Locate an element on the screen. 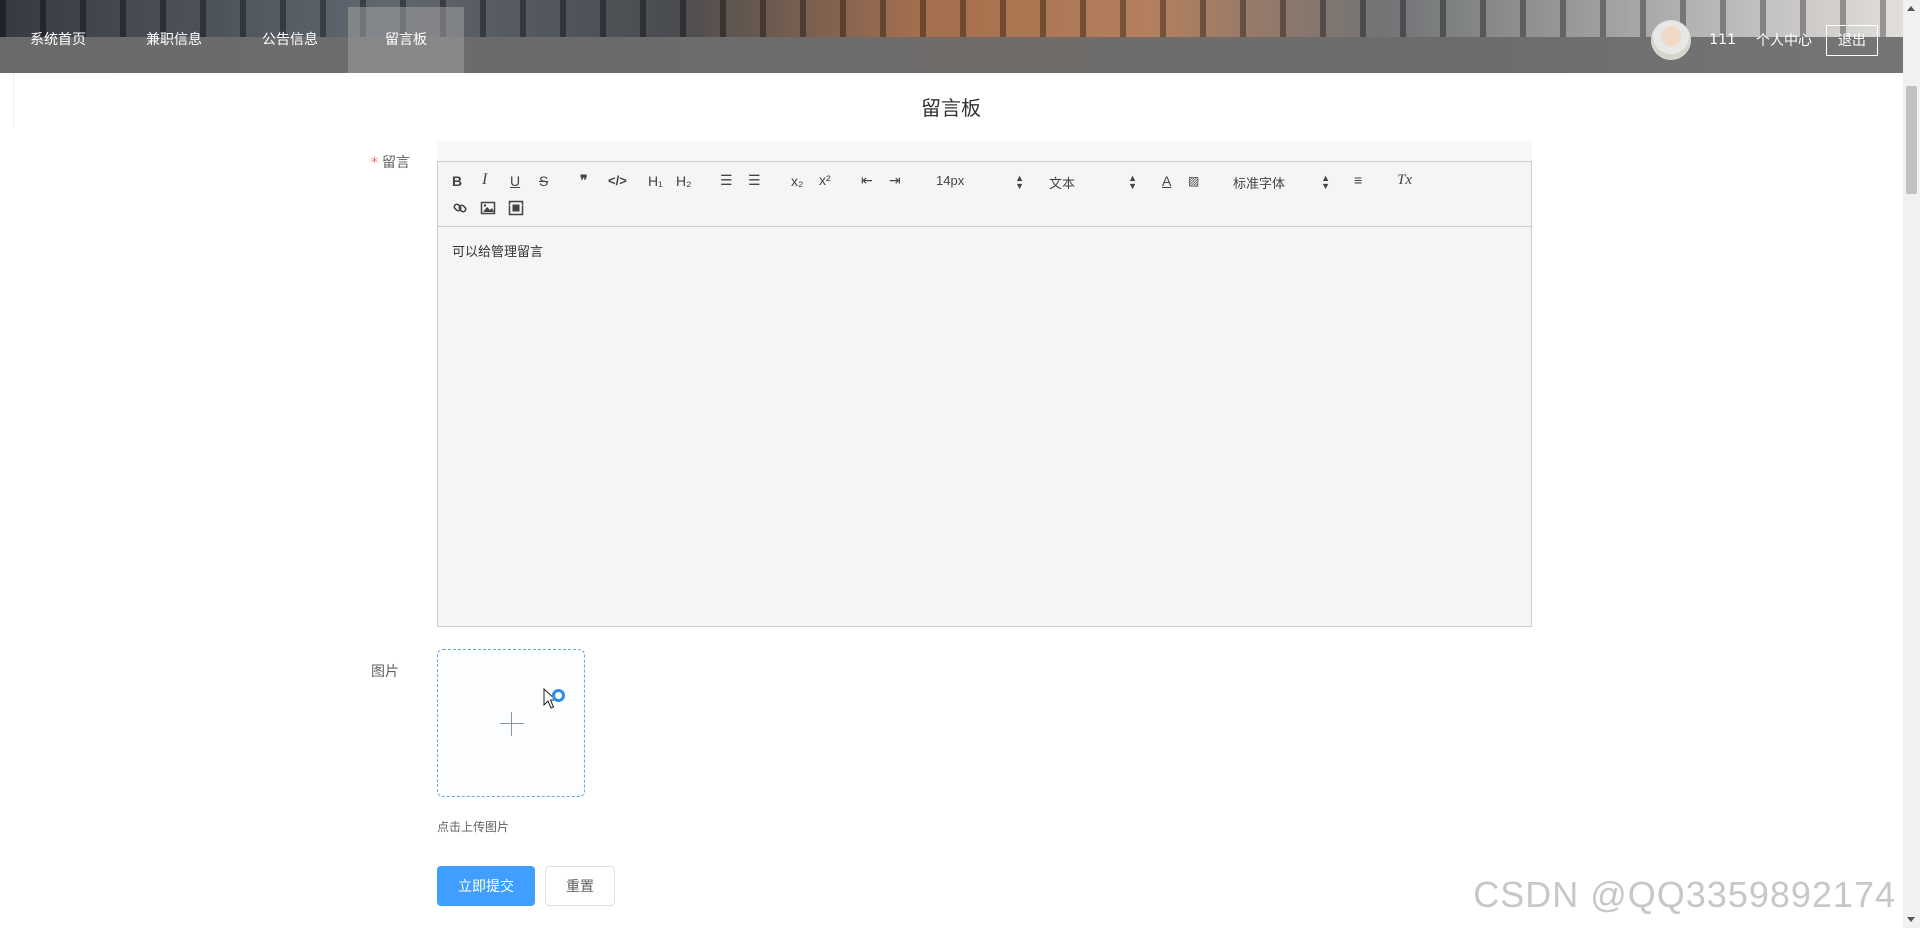  scroll-up-icon is located at coordinates (1911, 8).